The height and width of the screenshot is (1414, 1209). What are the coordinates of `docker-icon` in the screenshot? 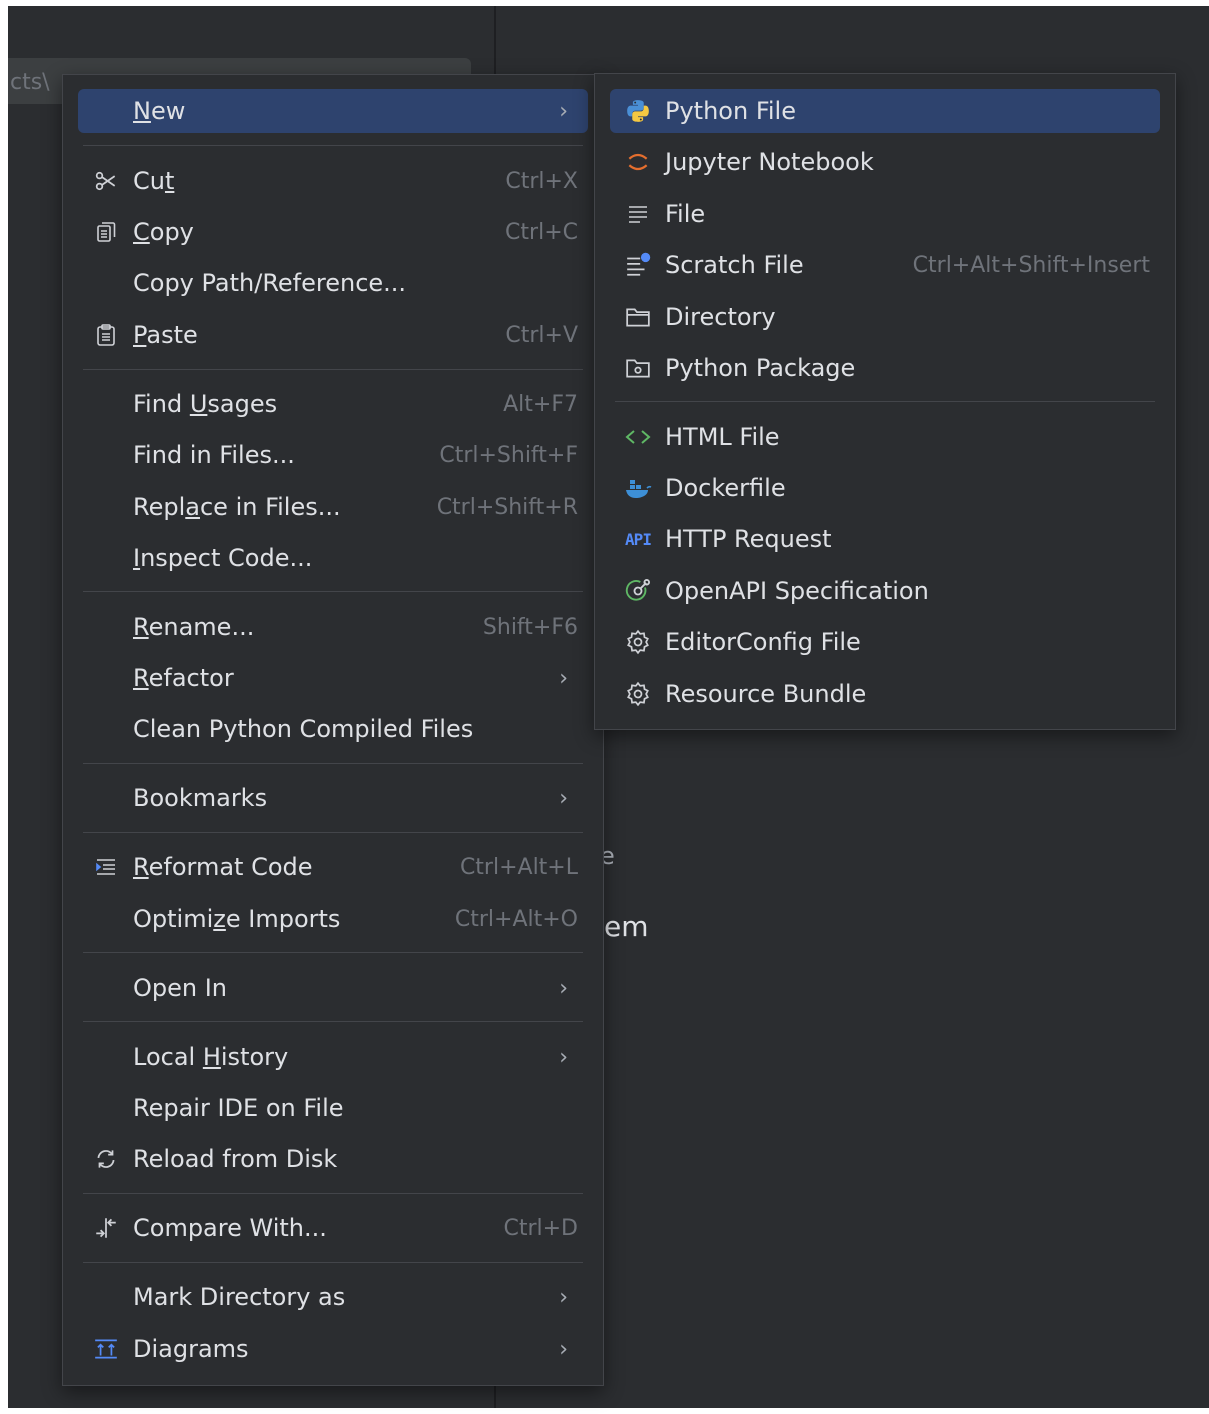 It's located at (638, 488).